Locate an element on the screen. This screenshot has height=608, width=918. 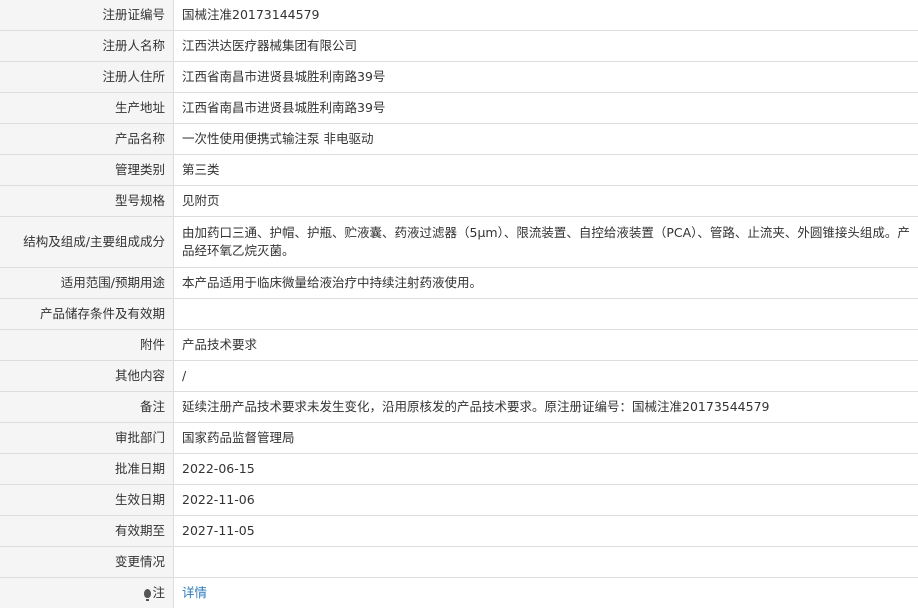
row-management-category: 管理类别 第三类 is located at coordinates (459, 170).